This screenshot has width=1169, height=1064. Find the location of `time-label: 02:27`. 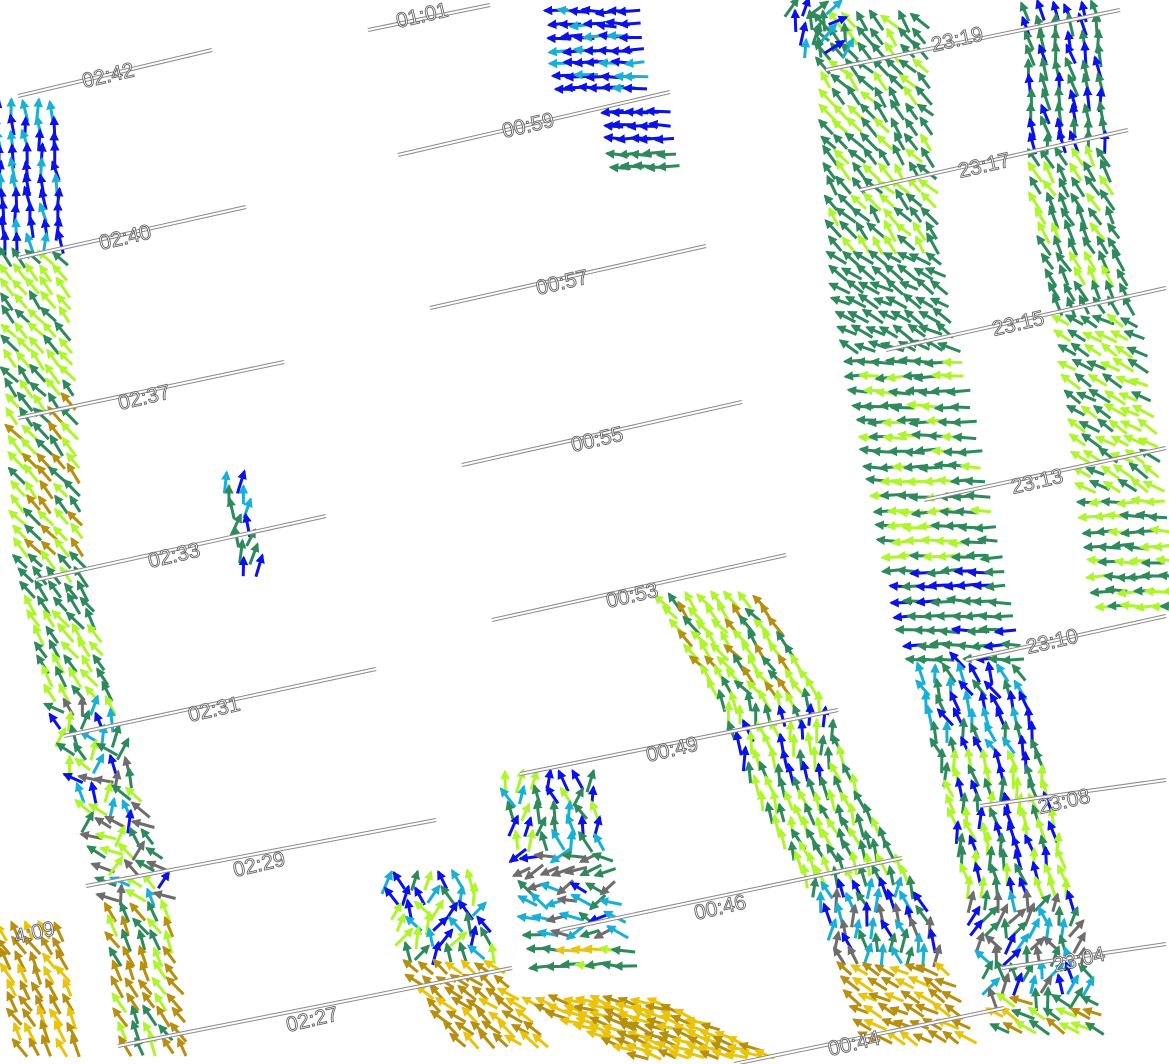

time-label: 02:27 is located at coordinates (312, 1020).